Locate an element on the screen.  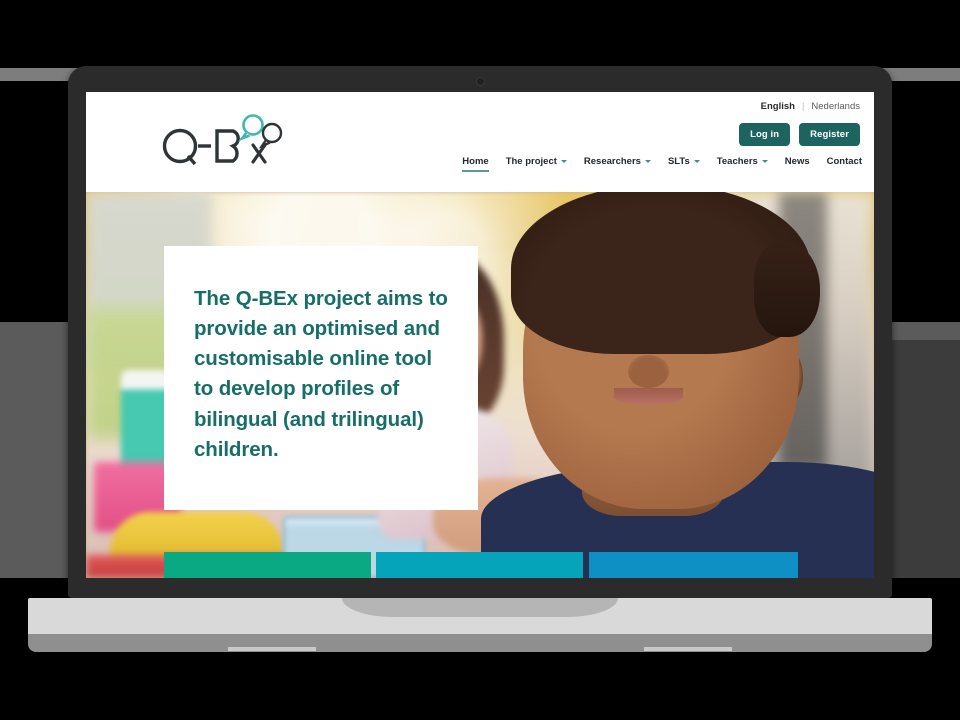
nav-item-slts: SLTs is located at coordinates (684, 164).